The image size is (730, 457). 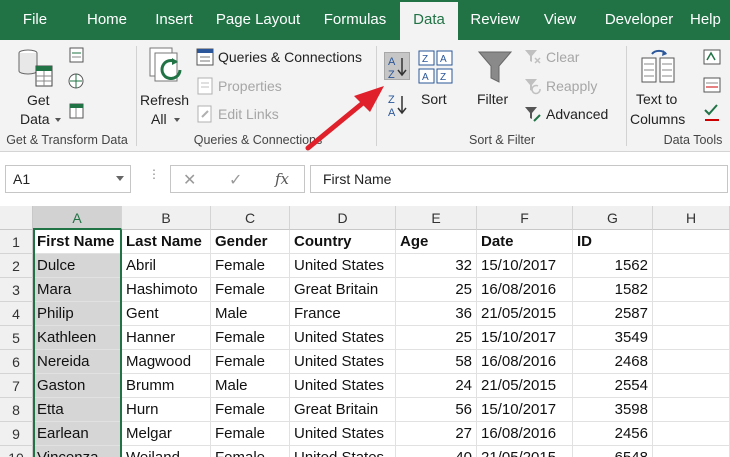 What do you see at coordinates (174, 20) in the screenshot?
I see `tab-insert: Insert` at bounding box center [174, 20].